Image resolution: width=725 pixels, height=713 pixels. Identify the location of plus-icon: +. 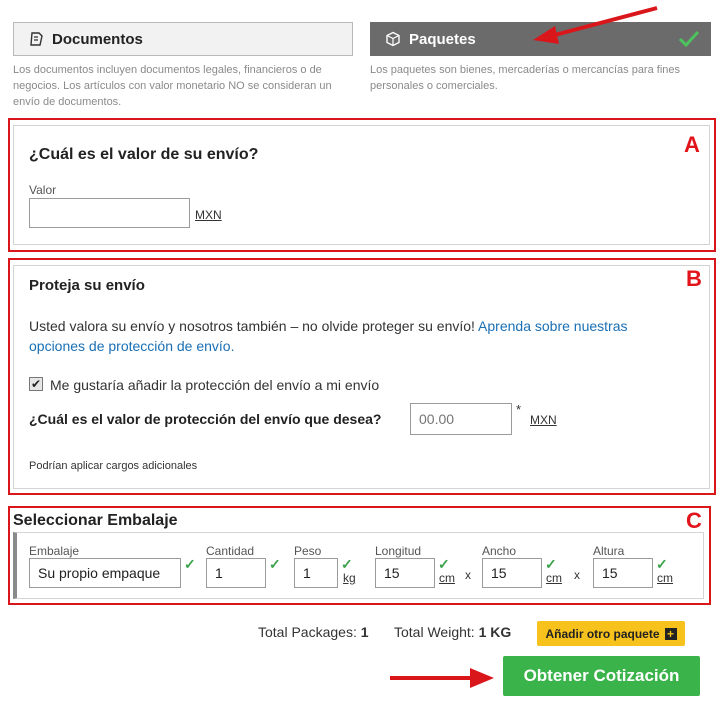
(670, 633).